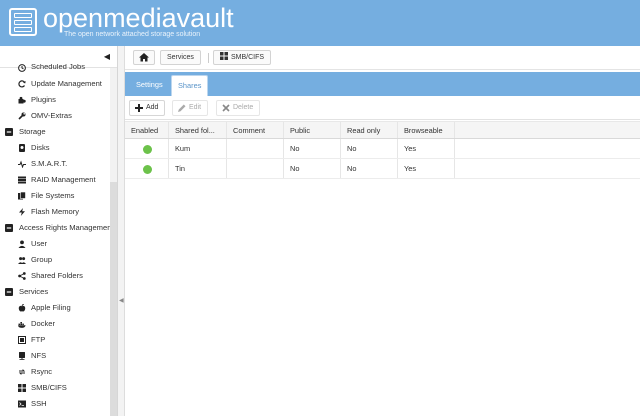  Describe the element at coordinates (38, 339) in the screenshot. I see `sidebar-item-label: FTP` at that location.